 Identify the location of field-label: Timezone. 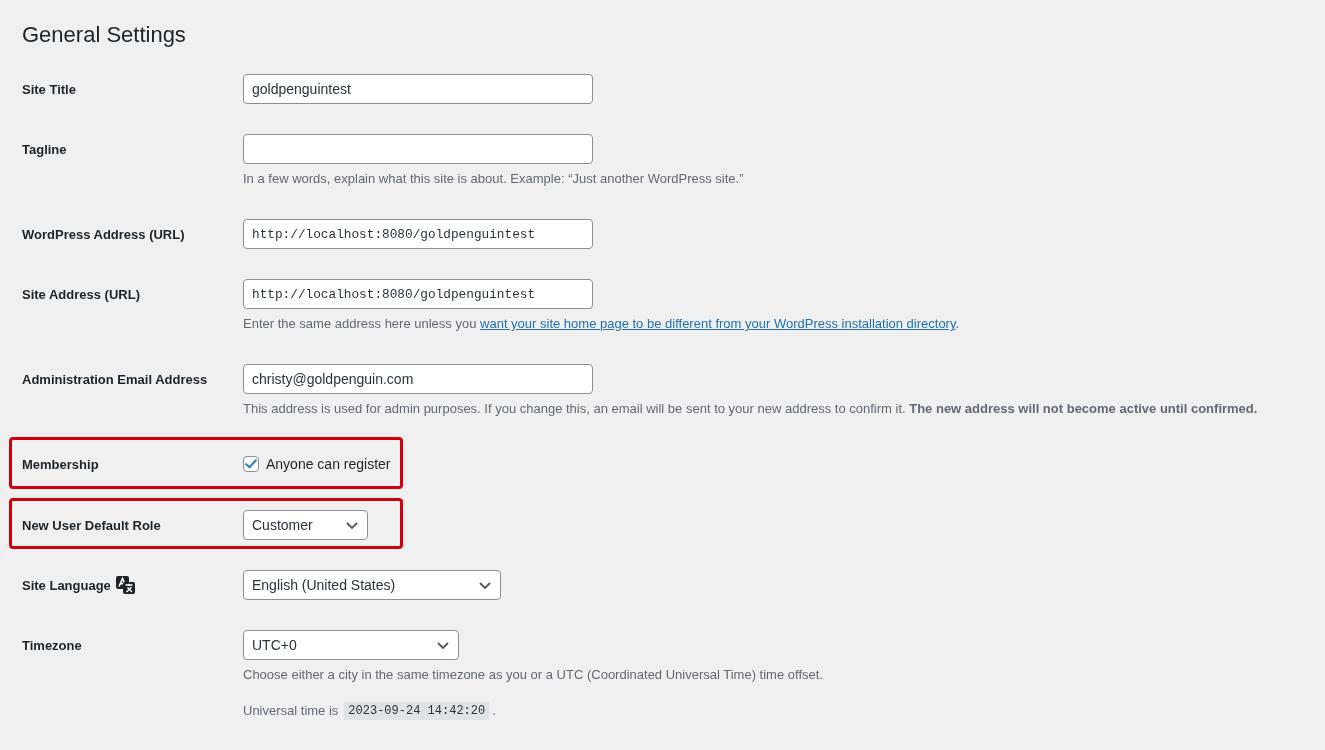
(52, 645).